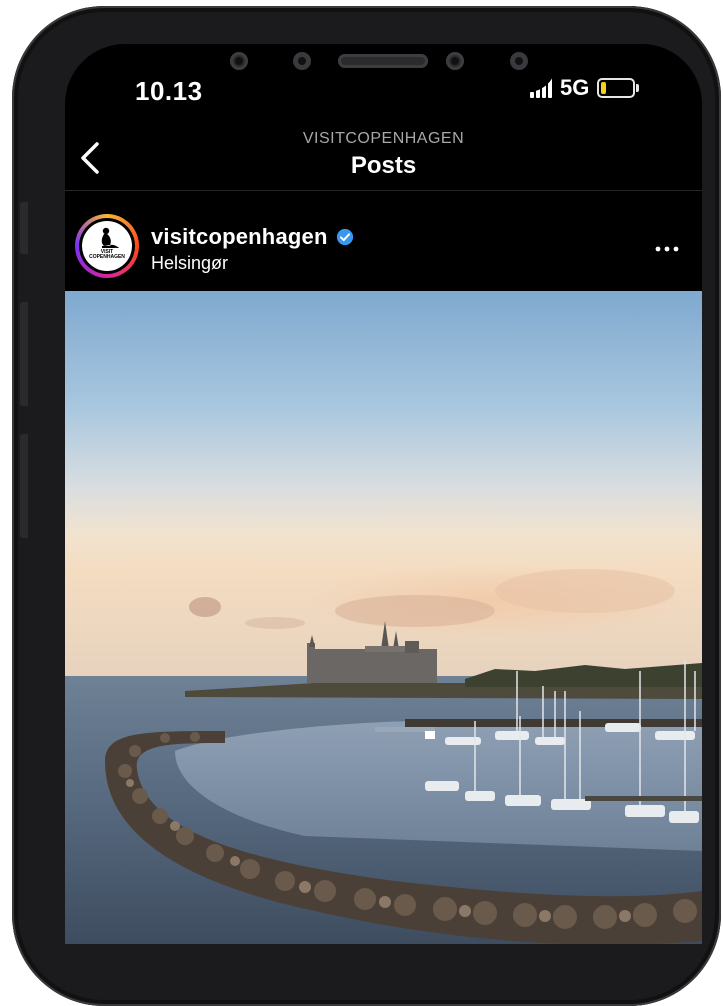 The height and width of the screenshot is (1006, 723). What do you see at coordinates (169, 91) in the screenshot?
I see `status-time: 10.13` at bounding box center [169, 91].